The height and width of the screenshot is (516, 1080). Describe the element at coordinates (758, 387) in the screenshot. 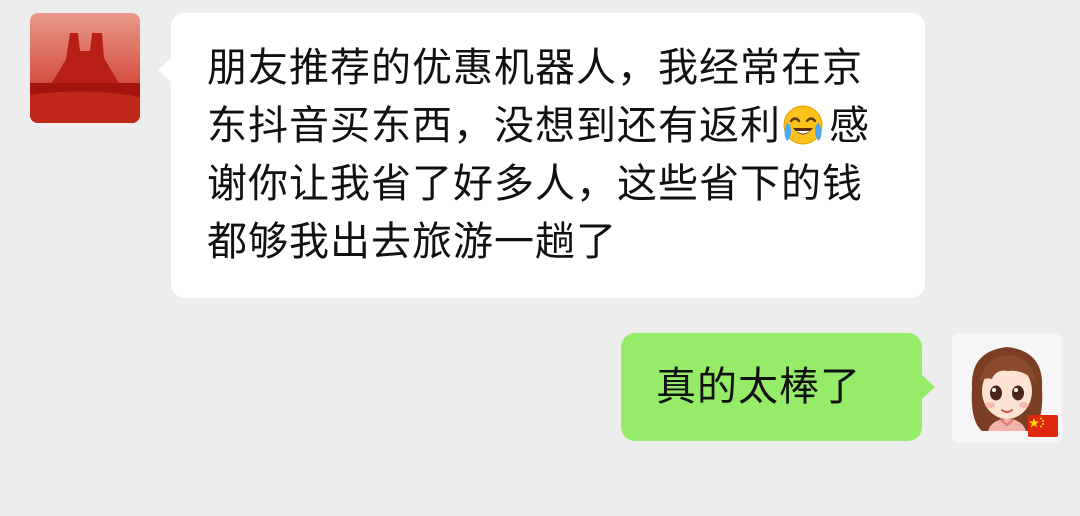

I see `outgoing-message-text: 真的太棒了` at that location.